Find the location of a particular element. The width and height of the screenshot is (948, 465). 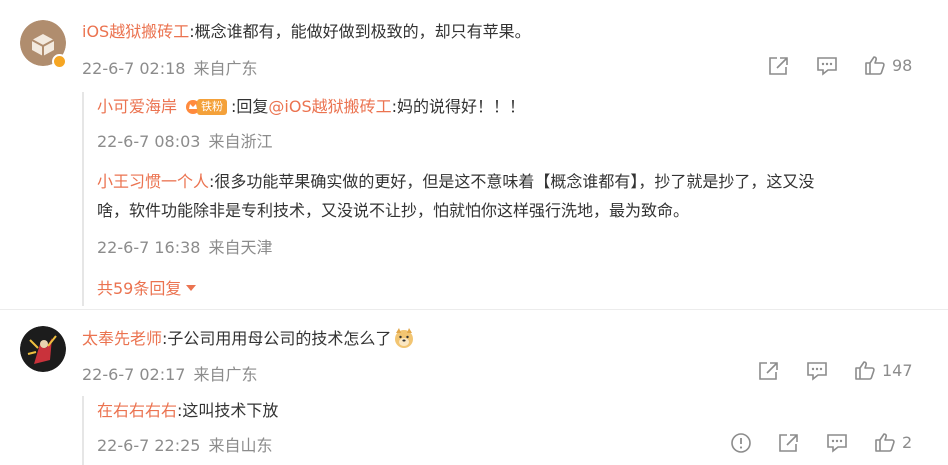

fan-badge: 铁粉 is located at coordinates (206, 107).